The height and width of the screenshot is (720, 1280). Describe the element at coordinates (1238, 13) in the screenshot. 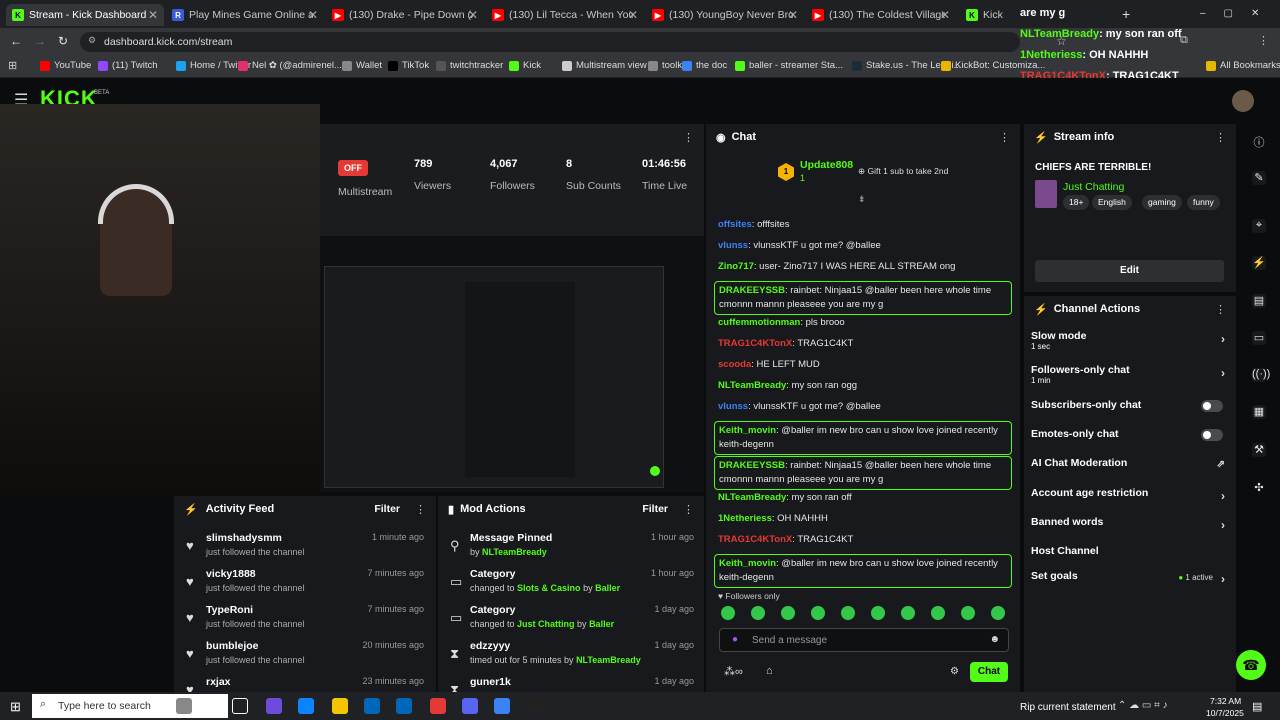

I see `window-controls: –▢✕` at that location.